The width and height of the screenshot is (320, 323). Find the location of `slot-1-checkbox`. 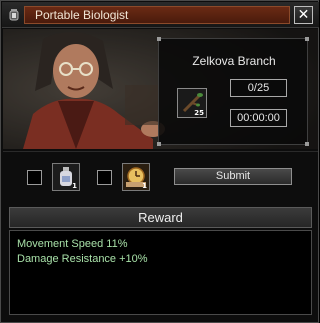

slot-1-checkbox is located at coordinates (34, 177).